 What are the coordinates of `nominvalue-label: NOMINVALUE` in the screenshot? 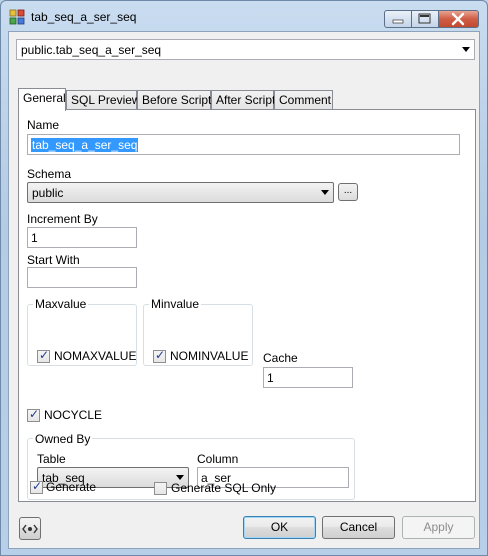 It's located at (209, 356).